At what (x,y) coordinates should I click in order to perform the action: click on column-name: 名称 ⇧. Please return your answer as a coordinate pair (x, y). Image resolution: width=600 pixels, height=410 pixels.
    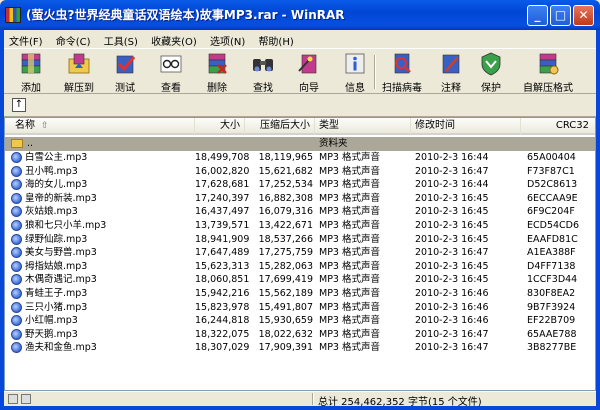
    Looking at the image, I should click on (100, 126).